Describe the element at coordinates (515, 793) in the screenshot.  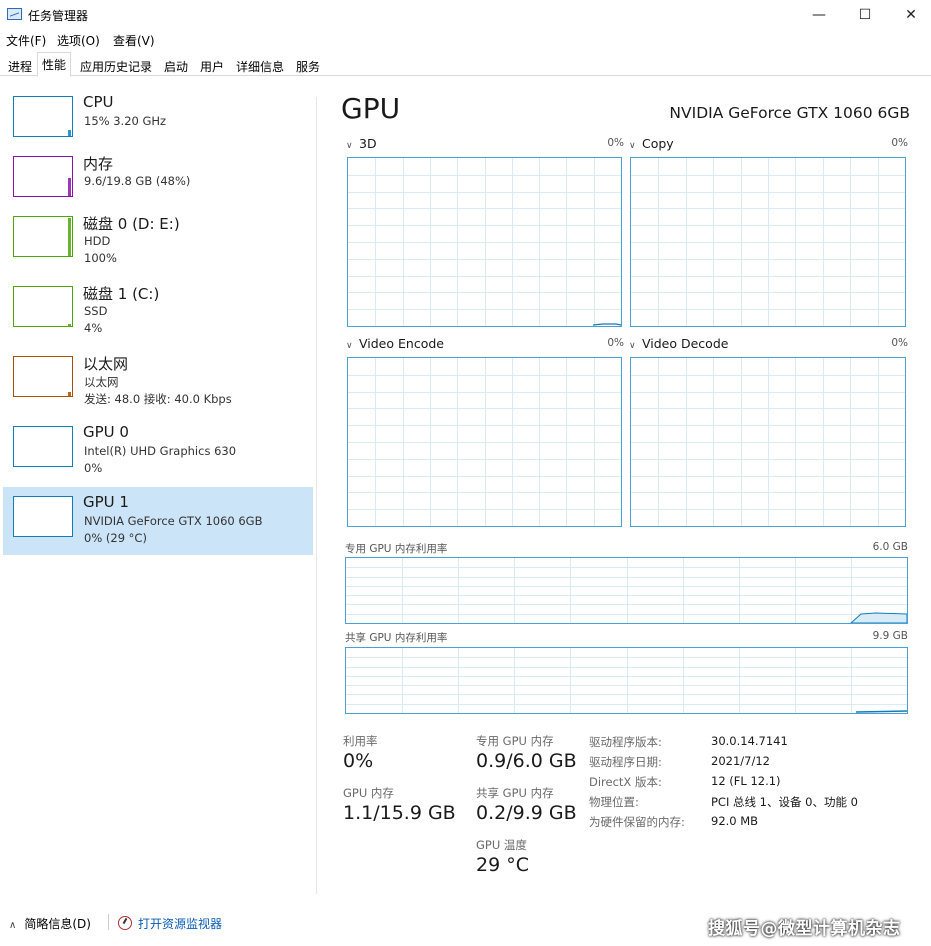
I see `shared-label: 共享 GPU 内存` at that location.